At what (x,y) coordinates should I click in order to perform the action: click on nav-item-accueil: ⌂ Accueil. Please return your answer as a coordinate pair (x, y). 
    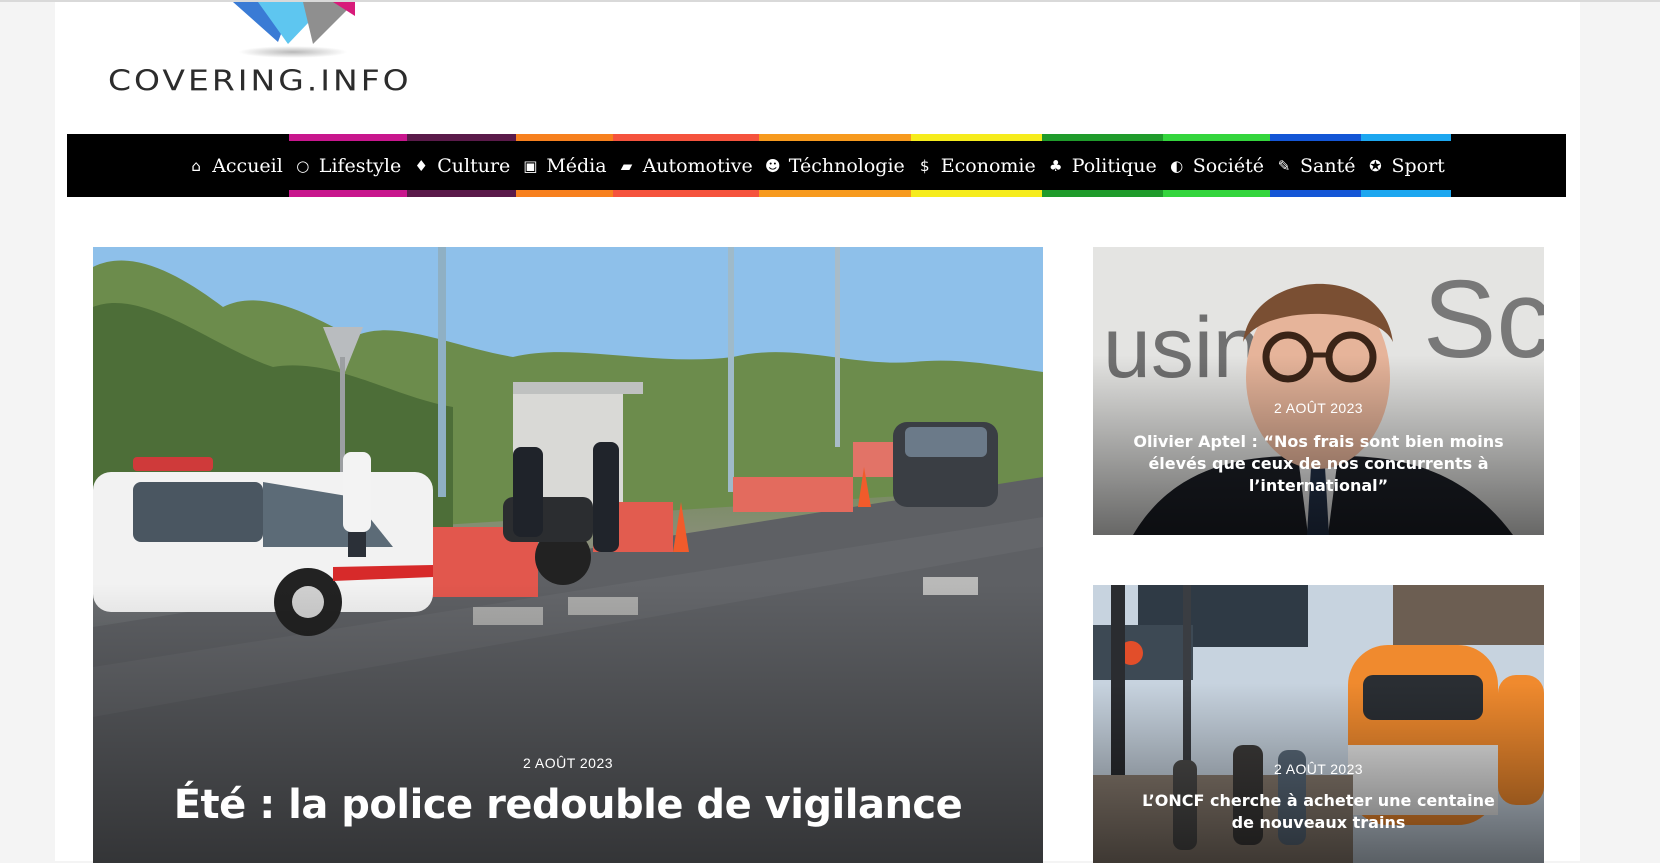
    Looking at the image, I should click on (235, 165).